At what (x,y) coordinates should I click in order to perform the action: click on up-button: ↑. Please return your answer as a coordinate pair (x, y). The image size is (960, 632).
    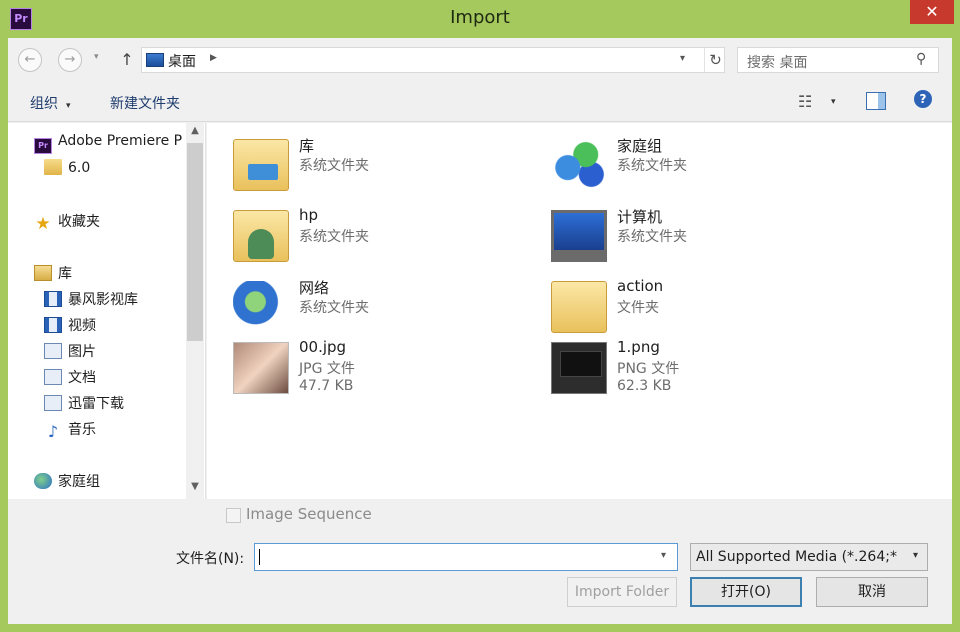
    Looking at the image, I should click on (127, 60).